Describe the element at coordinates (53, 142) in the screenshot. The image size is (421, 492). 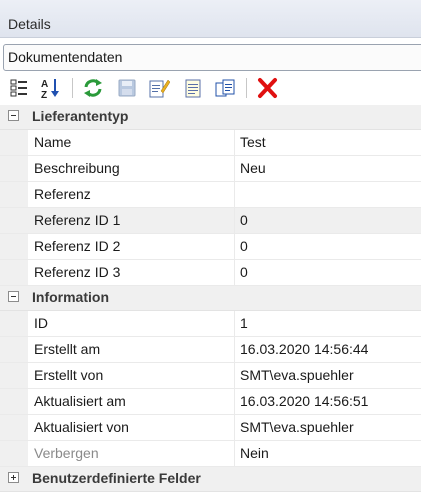
I see `property-name: Name` at that location.